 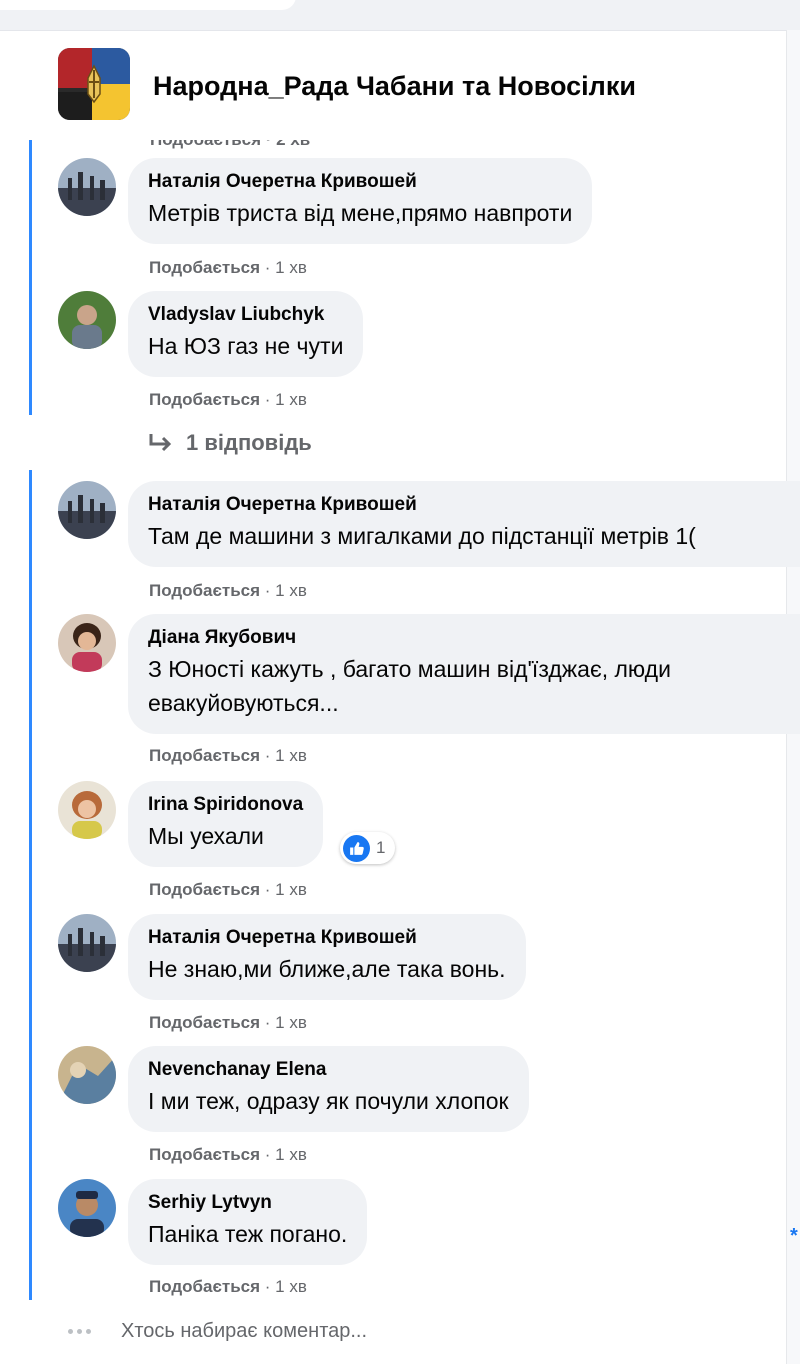 I want to click on comment-author: Serhiy Lytvyn, so click(x=247, y=1203).